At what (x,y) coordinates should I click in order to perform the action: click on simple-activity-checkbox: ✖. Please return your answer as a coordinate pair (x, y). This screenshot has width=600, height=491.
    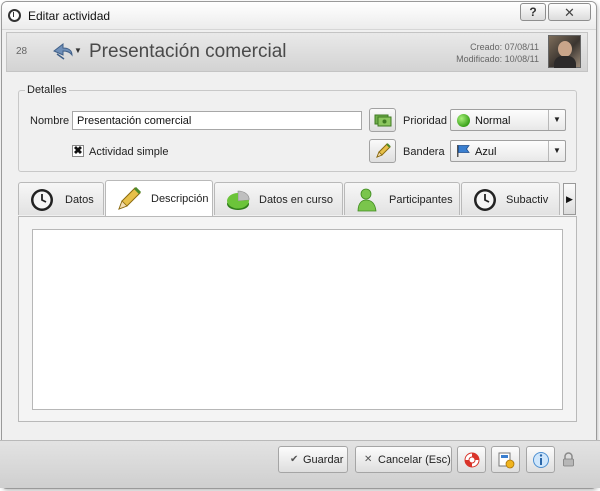
    Looking at the image, I should click on (78, 151).